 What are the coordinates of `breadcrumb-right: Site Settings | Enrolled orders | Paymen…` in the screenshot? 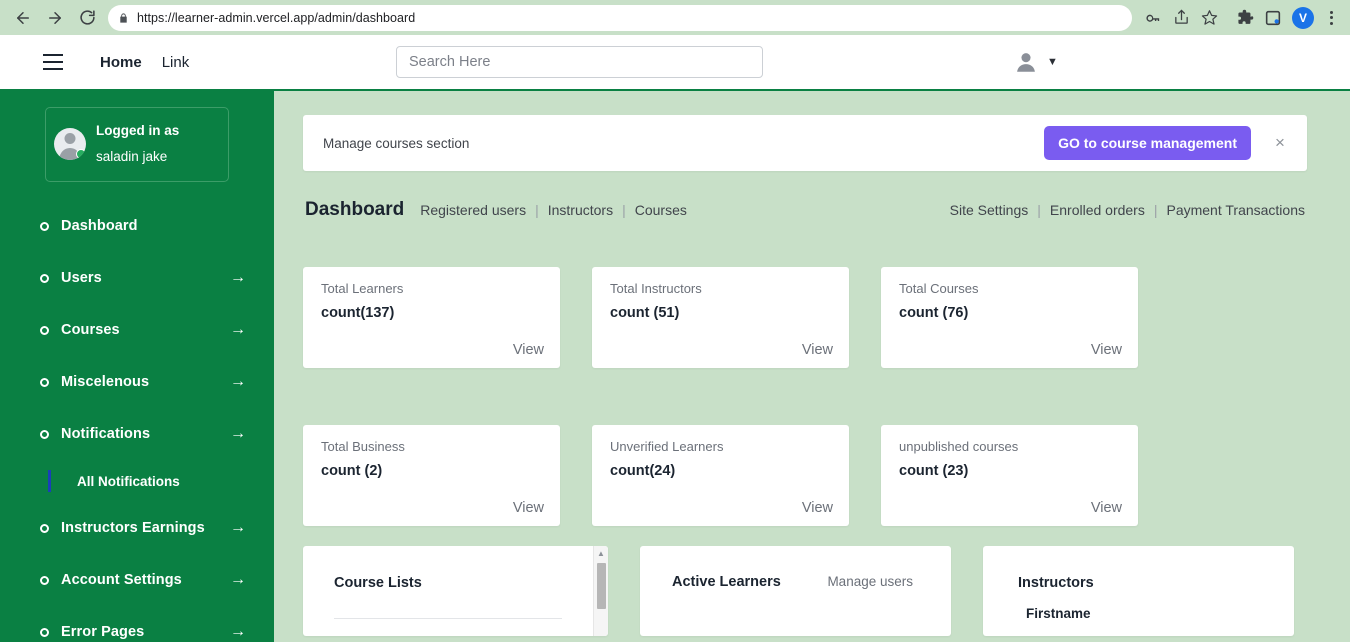 It's located at (1127, 210).